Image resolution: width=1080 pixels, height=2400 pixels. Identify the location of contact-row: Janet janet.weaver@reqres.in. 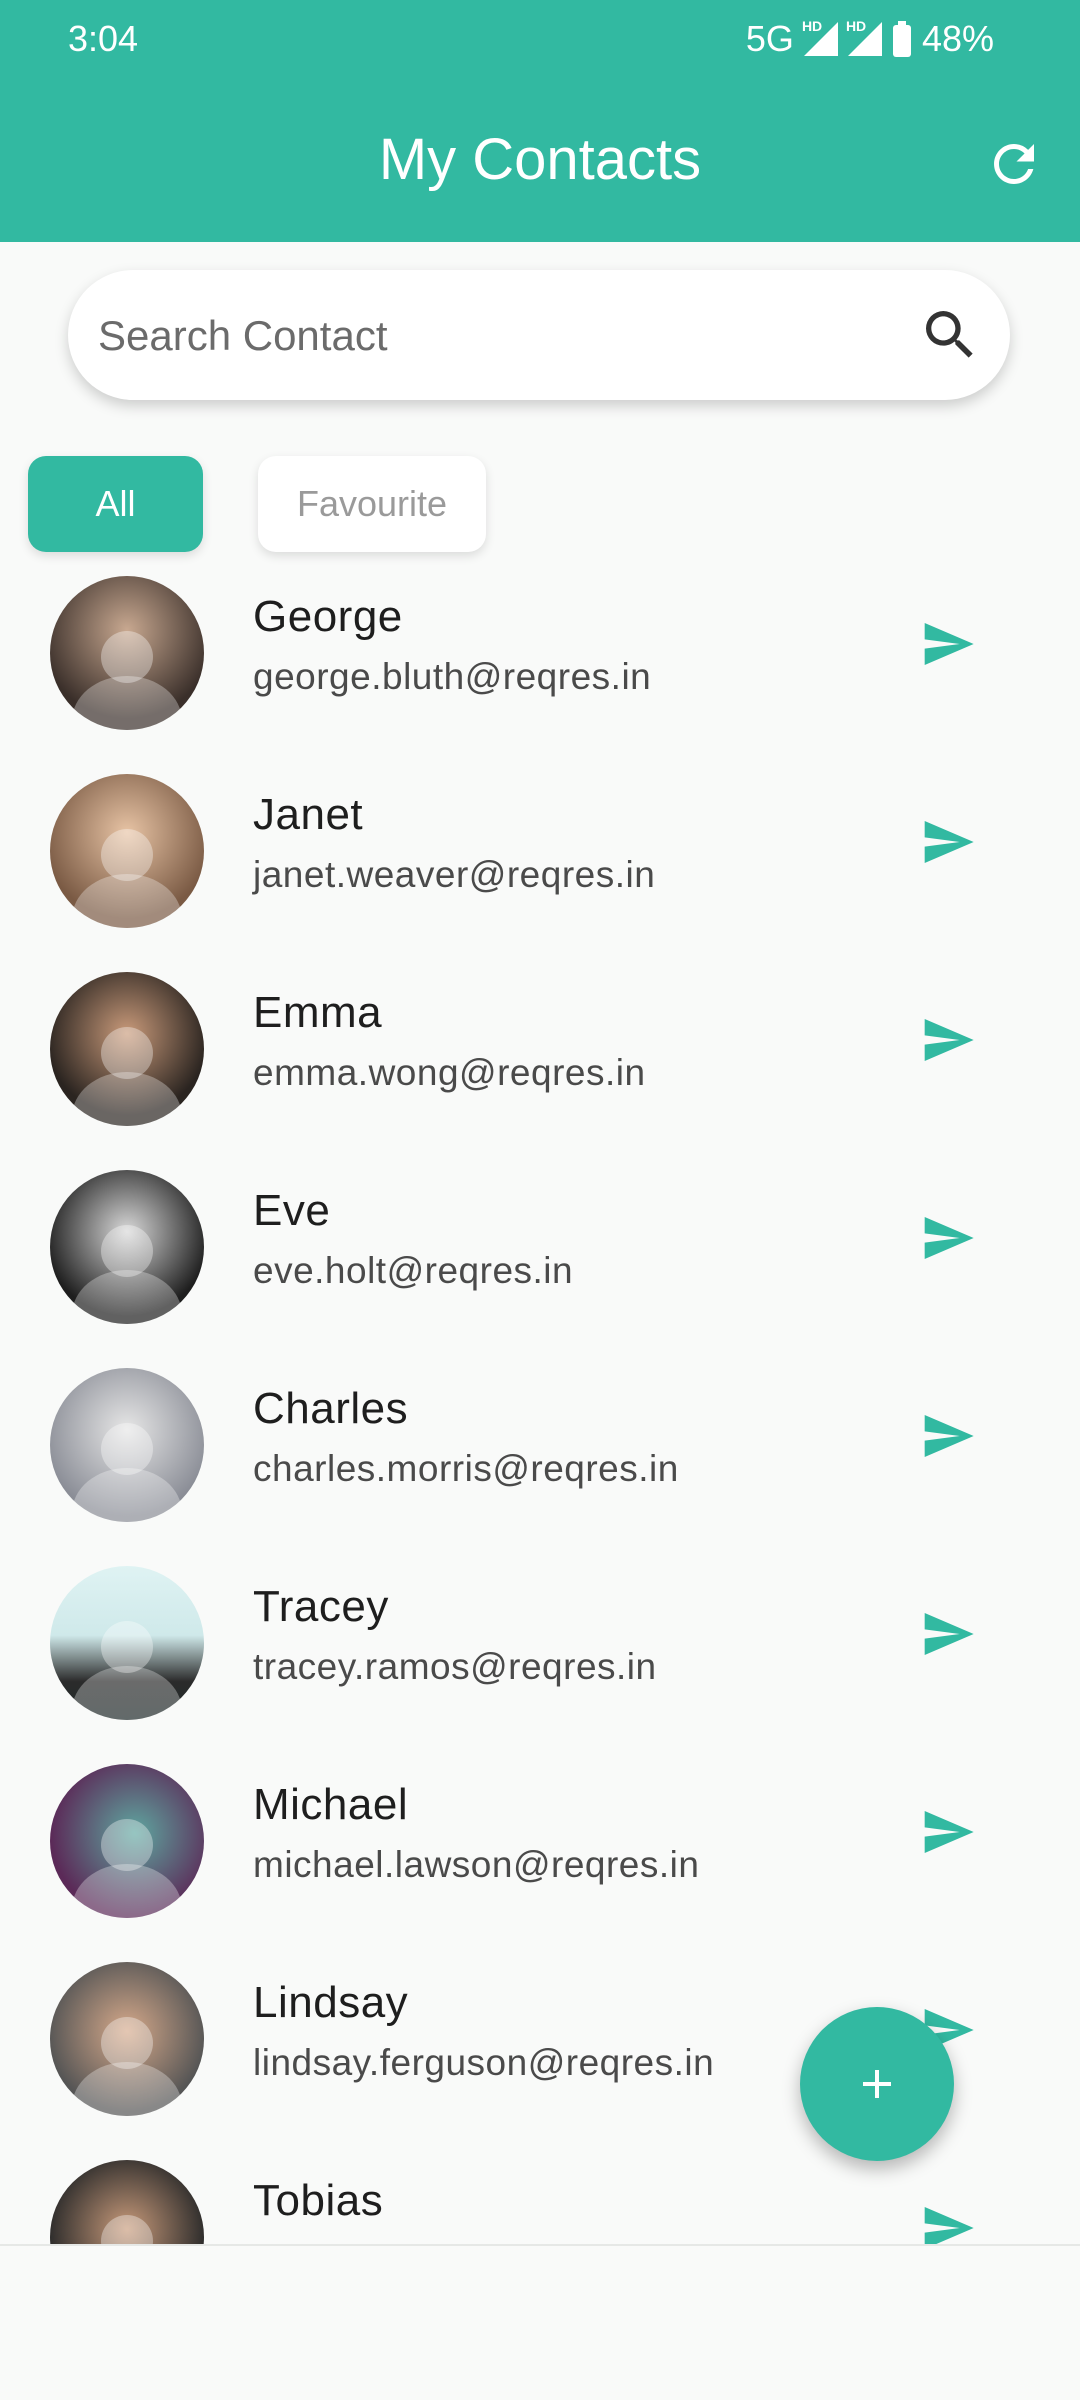
(540, 865).